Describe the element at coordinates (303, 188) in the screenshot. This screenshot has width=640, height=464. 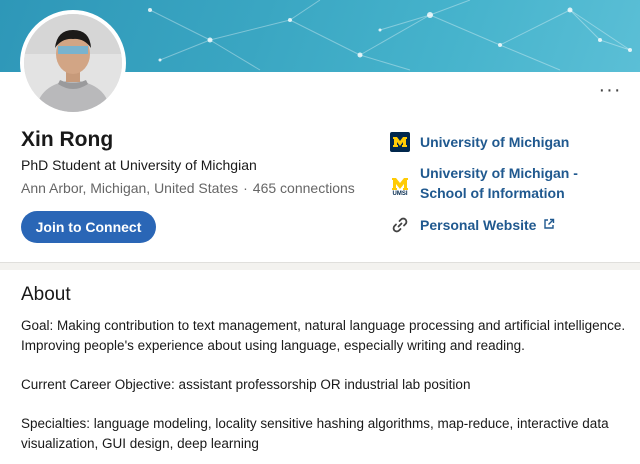
I see `connections-count: 465 connections` at that location.